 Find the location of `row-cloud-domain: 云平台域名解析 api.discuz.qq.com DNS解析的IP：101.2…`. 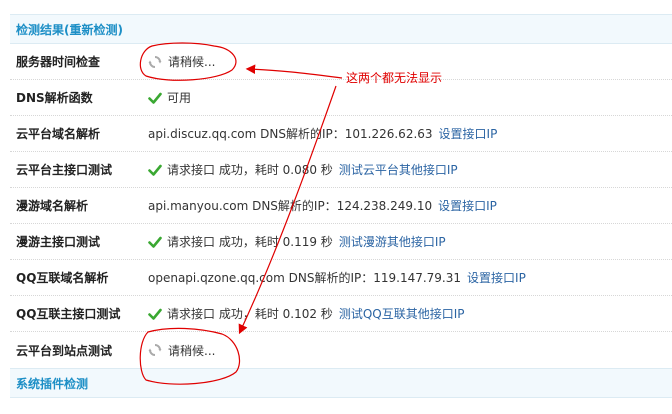

row-cloud-domain: 云平台域名解析 api.discuz.qq.com DNS解析的IP：101.2… is located at coordinates (341, 134).